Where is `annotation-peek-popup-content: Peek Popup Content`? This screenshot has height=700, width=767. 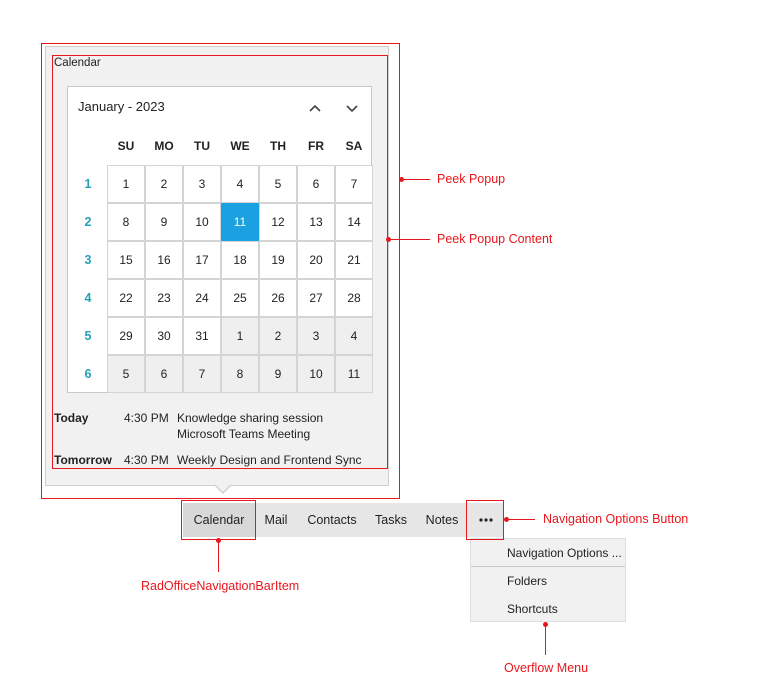 annotation-peek-popup-content: Peek Popup Content is located at coordinates (495, 239).